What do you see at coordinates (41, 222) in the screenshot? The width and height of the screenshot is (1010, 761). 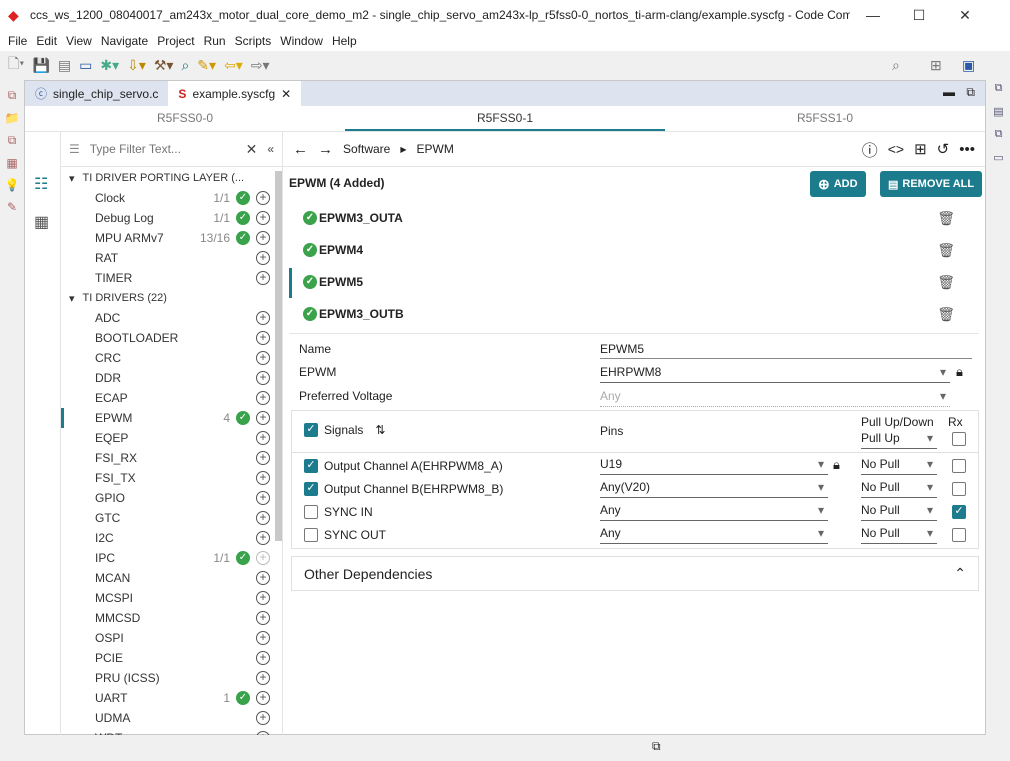 I see `calculator-view-icon: ▦` at bounding box center [41, 222].